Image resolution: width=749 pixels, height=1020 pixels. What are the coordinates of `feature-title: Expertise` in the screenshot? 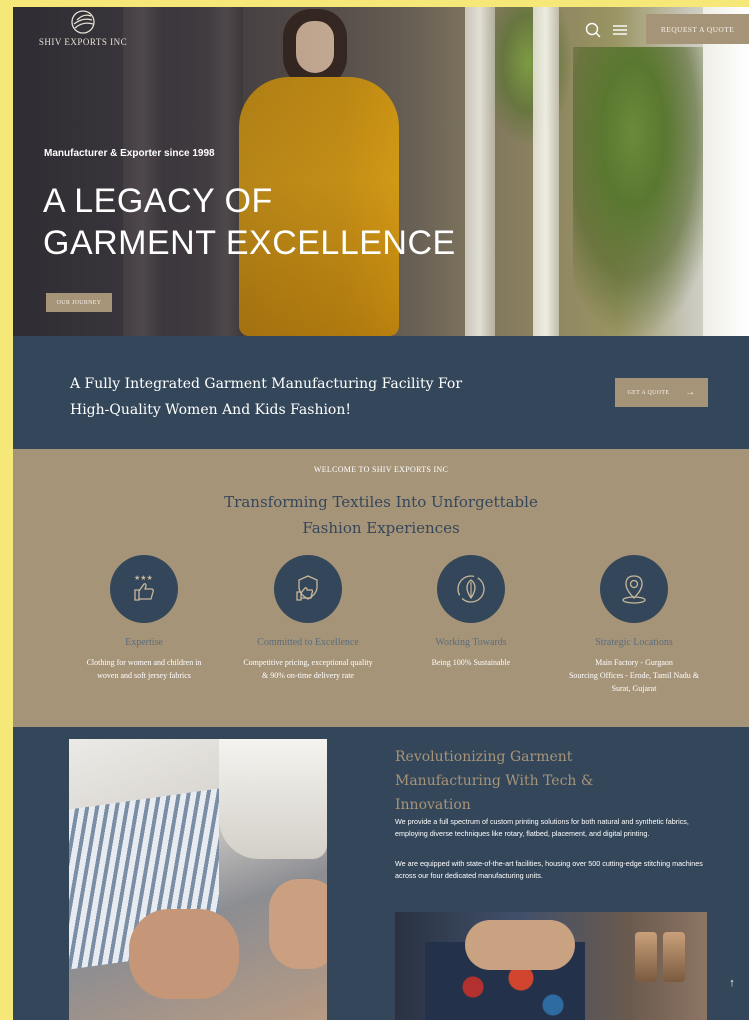 It's located at (144, 642).